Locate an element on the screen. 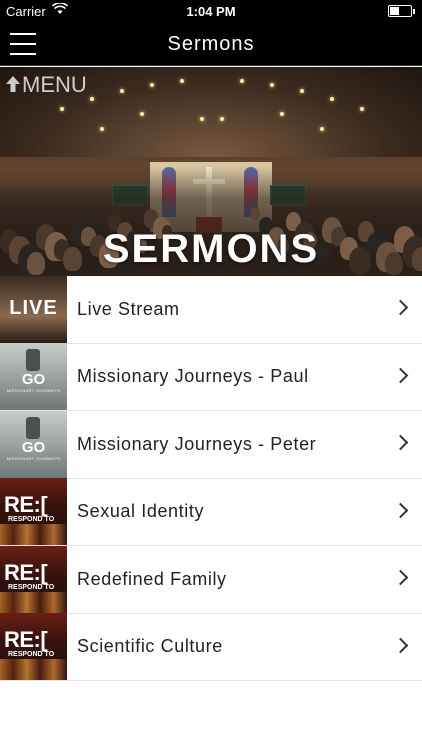 The image size is (422, 750). sermon-list-item: LIVE Live Stream is located at coordinates (211, 309).